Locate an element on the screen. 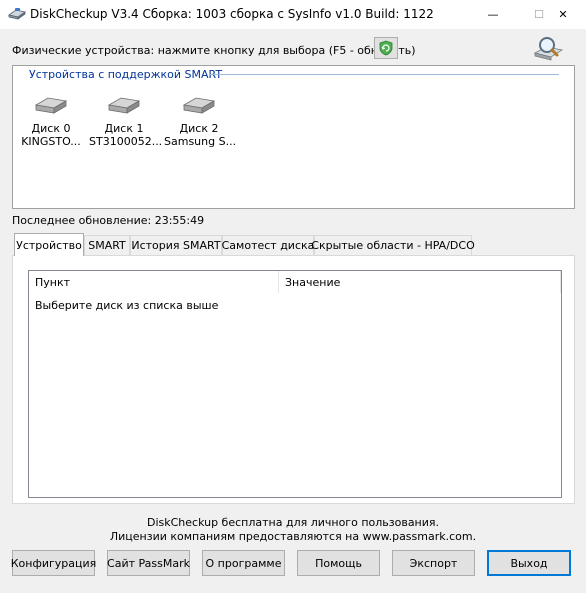 Image resolution: width=586 pixels, height=593 pixels. disk-name: Диск 0 is located at coordinates (51, 128).